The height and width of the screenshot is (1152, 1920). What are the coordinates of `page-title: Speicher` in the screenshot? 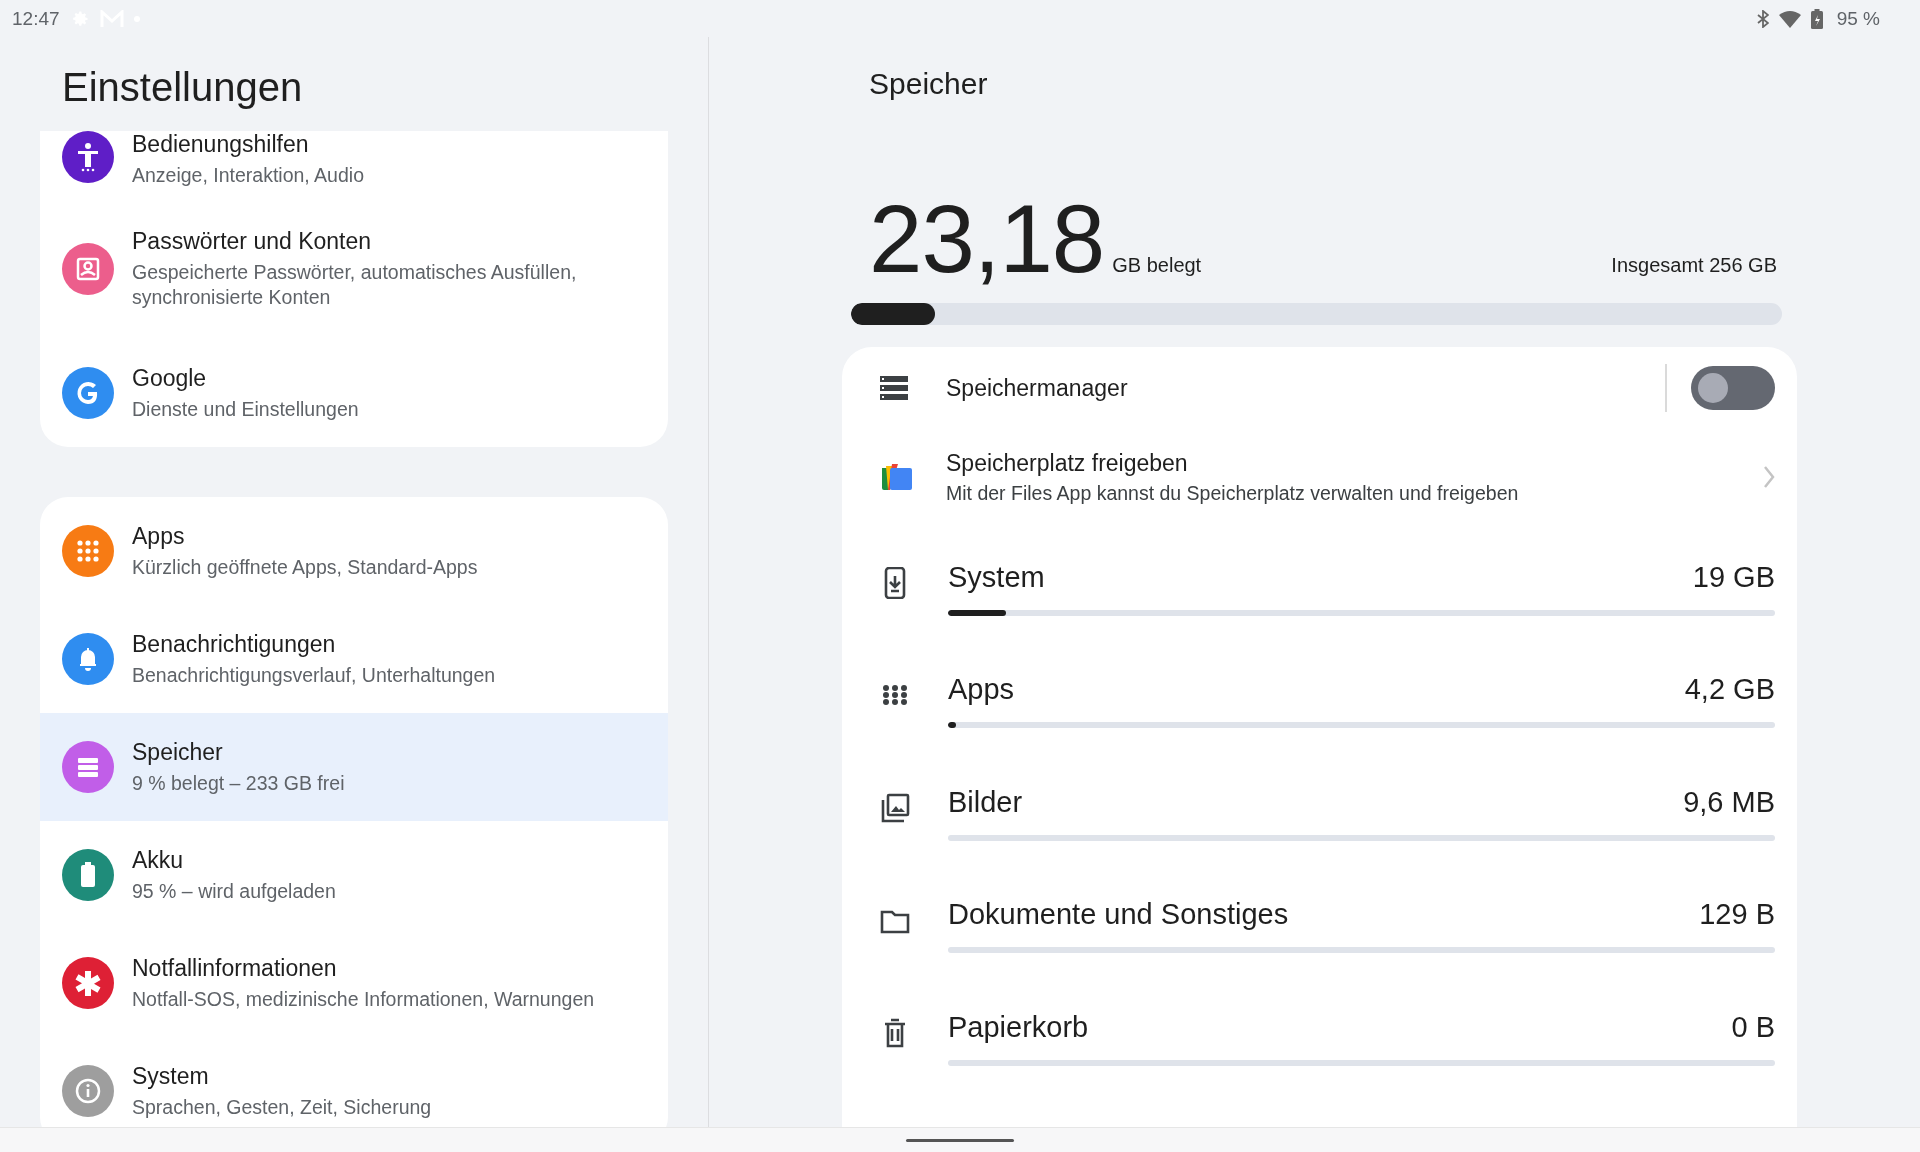 It's located at (929, 84).